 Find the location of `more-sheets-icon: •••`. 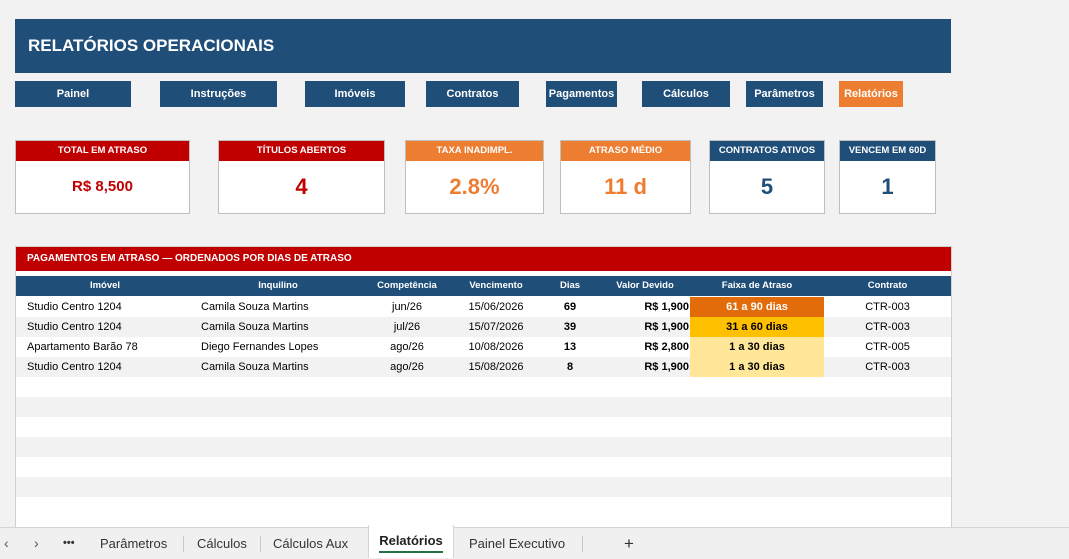

more-sheets-icon: ••• is located at coordinates (69, 543).